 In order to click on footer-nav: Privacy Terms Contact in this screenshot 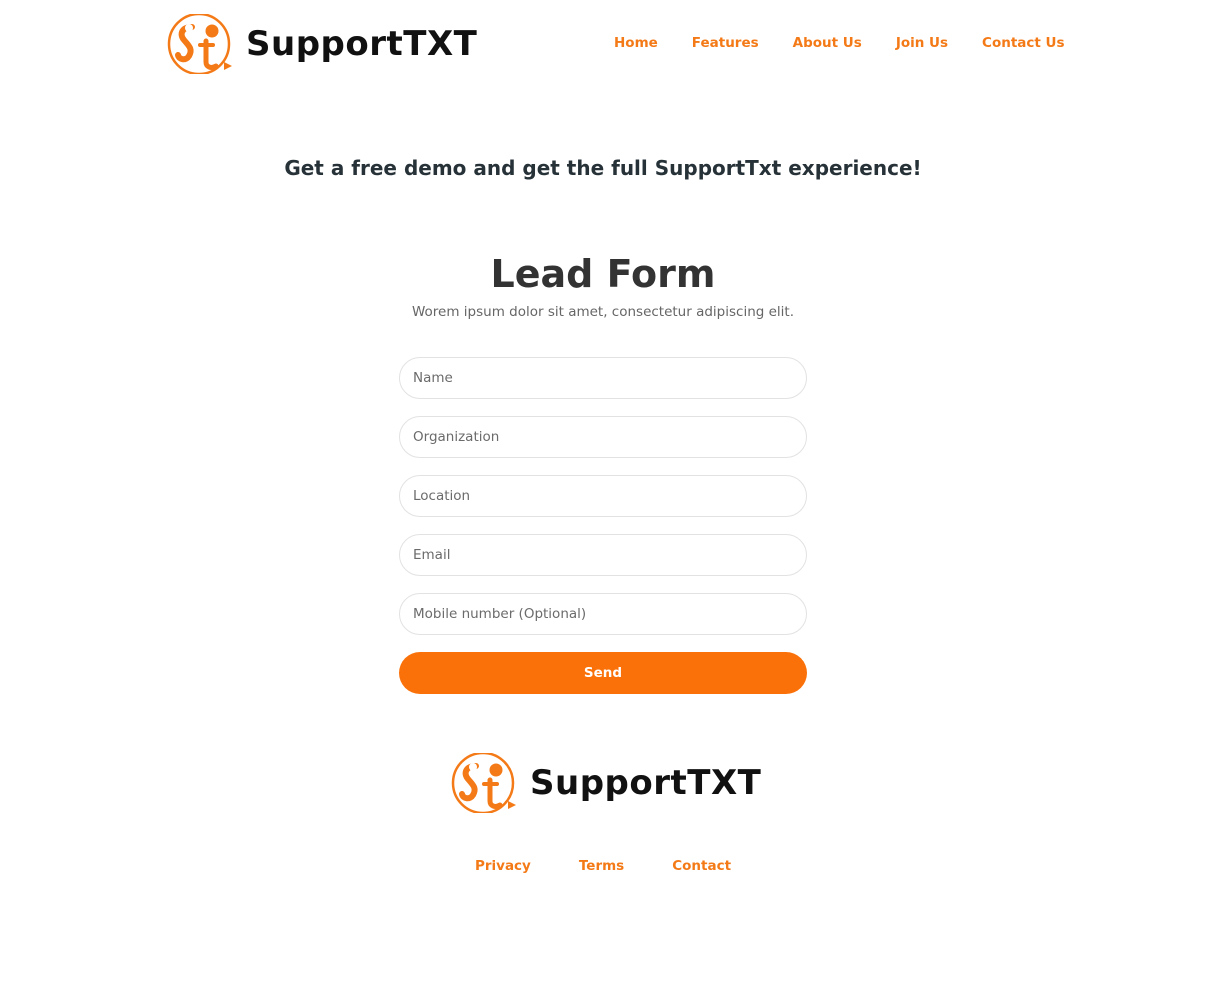, I will do `click(603, 866)`.